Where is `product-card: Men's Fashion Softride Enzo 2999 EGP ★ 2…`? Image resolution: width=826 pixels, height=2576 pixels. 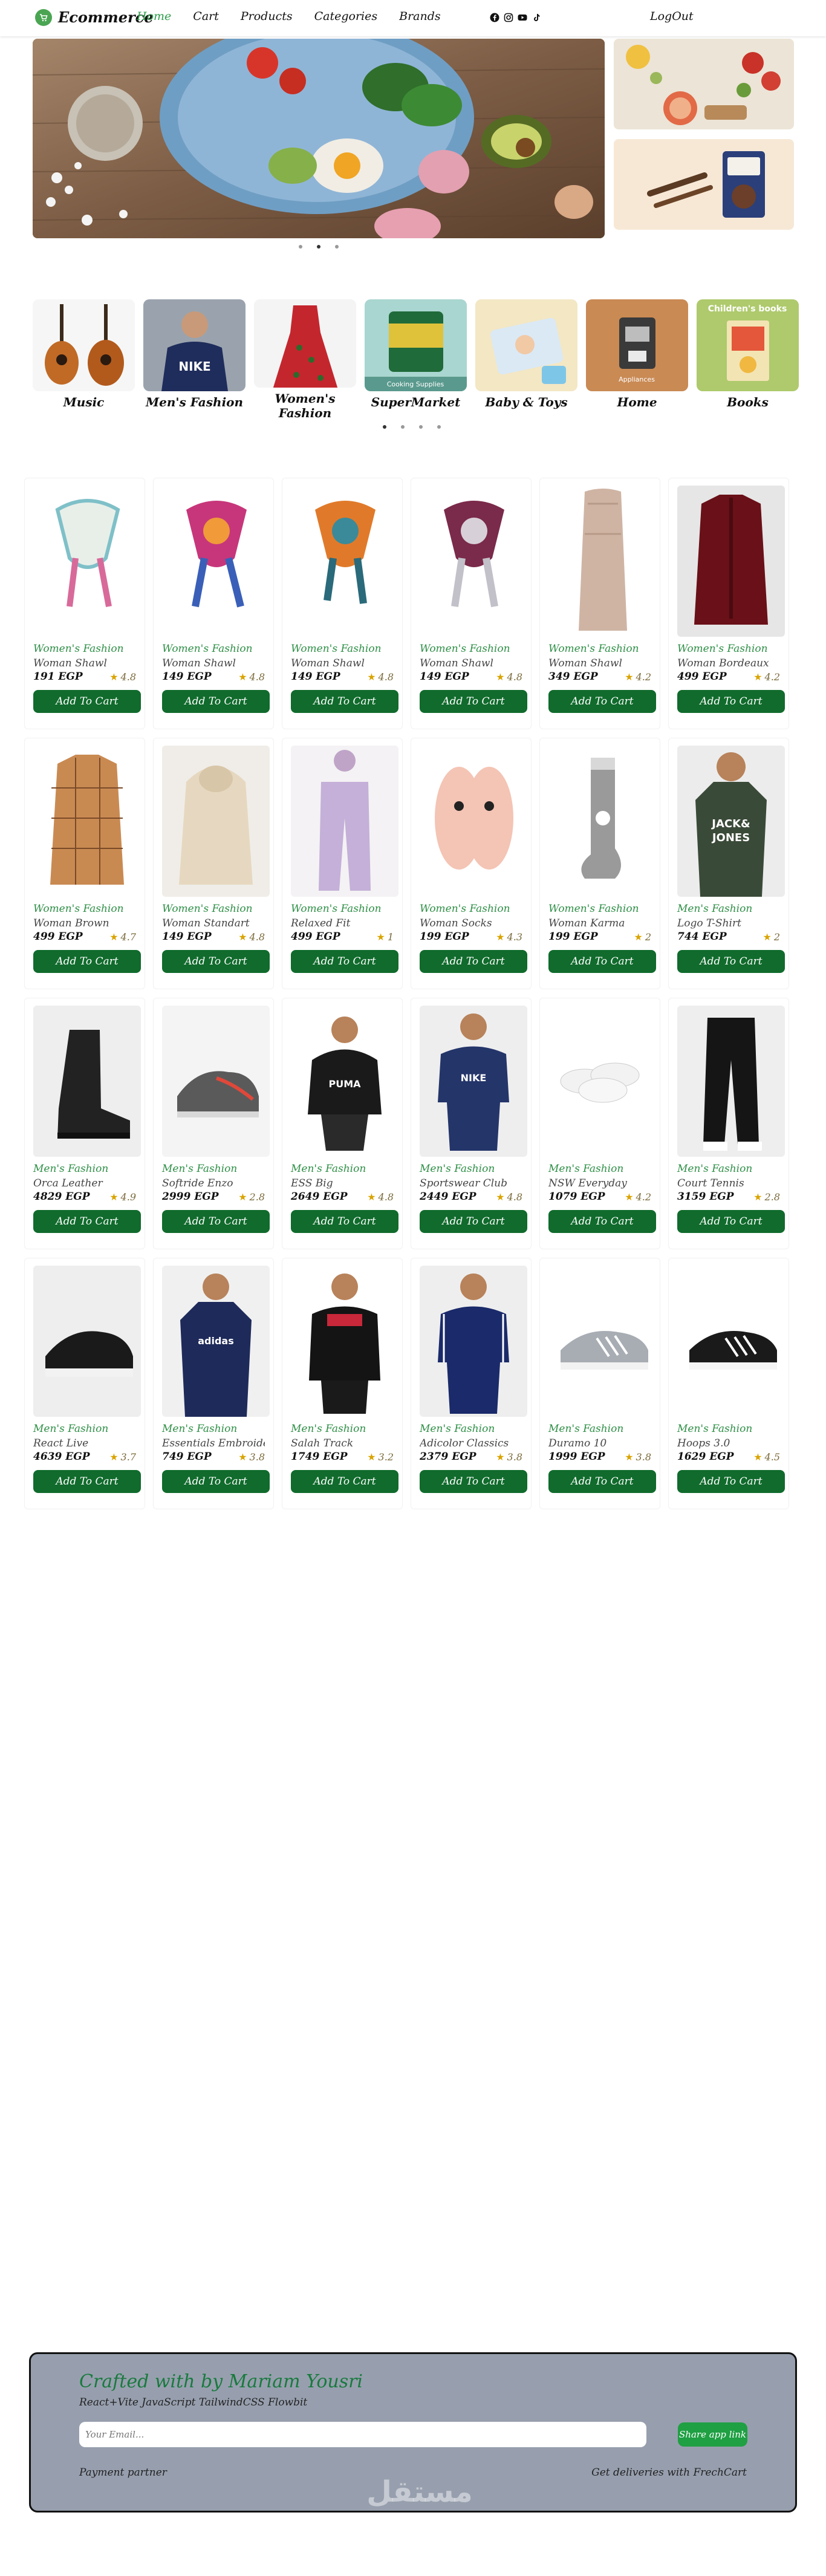 product-card: Men's Fashion Softride Enzo 2999 EGP ★ 2… is located at coordinates (214, 1123).